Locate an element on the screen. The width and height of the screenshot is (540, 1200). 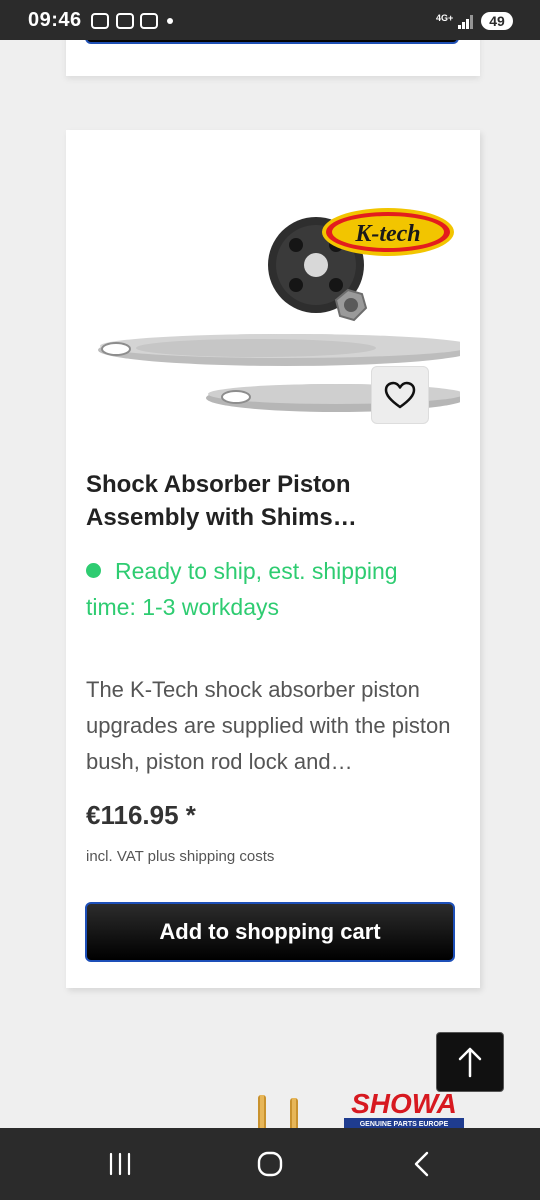
recent-apps-button is located at coordinates (120, 1164).